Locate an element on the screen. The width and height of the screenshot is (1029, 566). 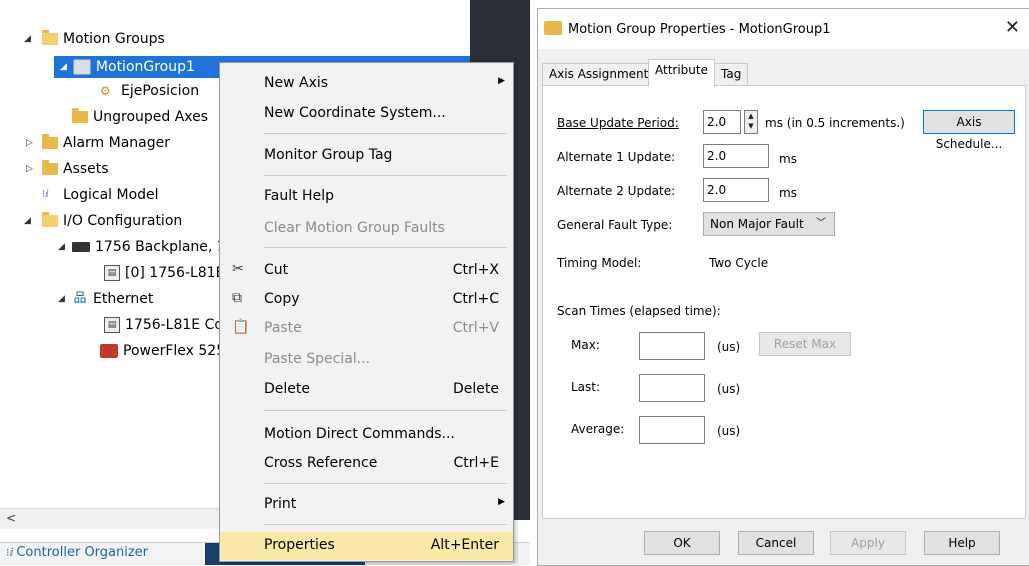
general-fault-type-select: Non Major Fault ﹀ is located at coordinates (769, 224).